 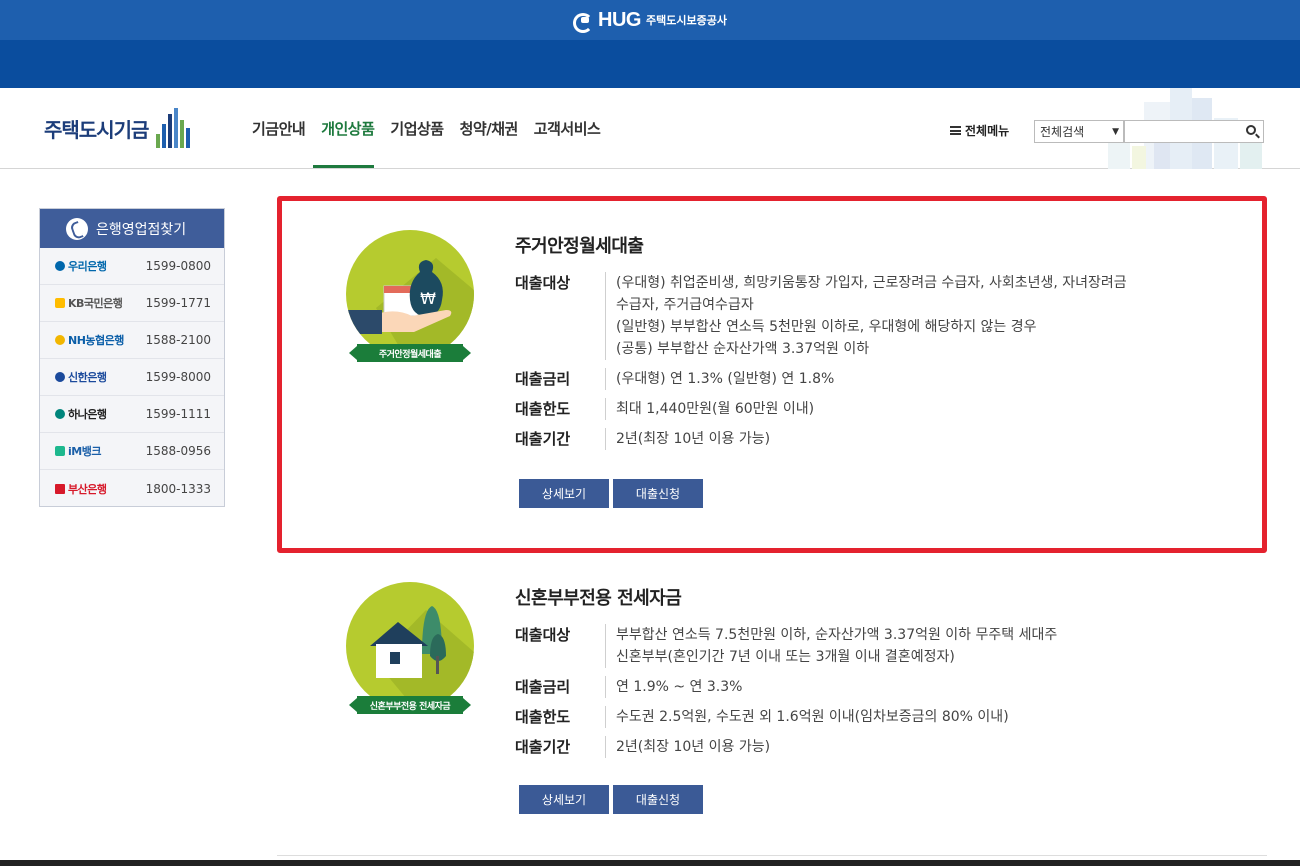 What do you see at coordinates (410, 353) in the screenshot?
I see `product-badge-label: 주거안정월세대출` at bounding box center [410, 353].